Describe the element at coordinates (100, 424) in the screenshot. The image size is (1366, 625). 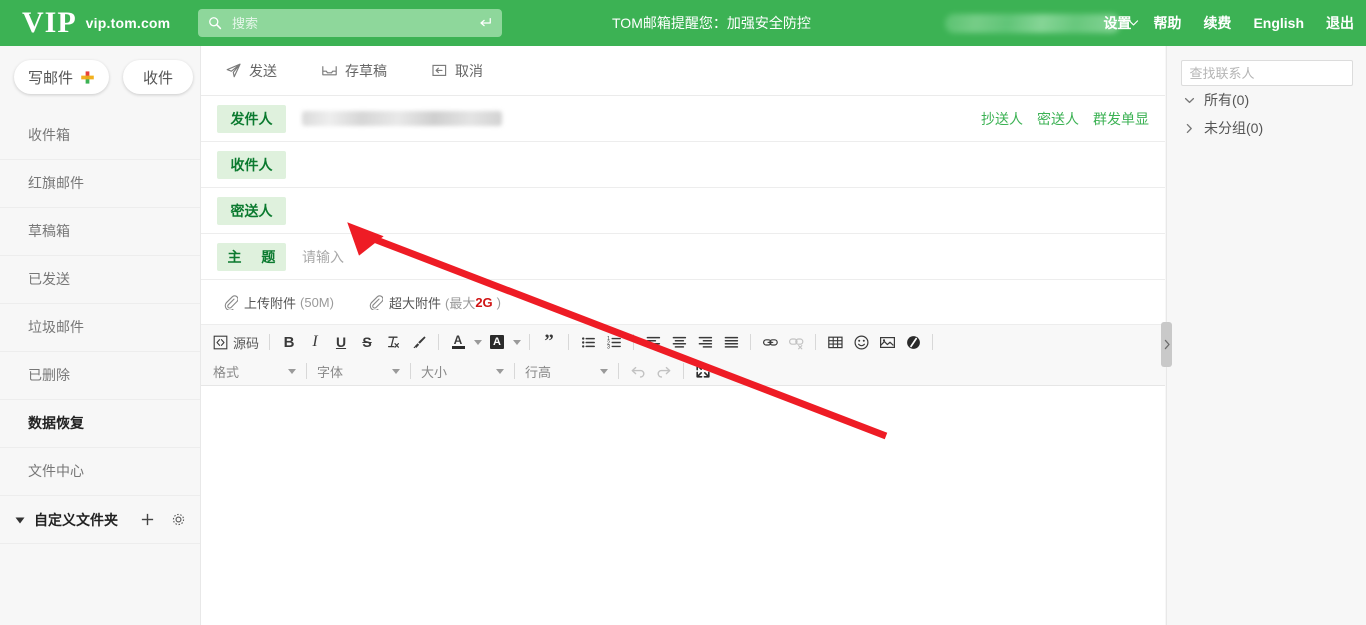
I see `sidebar-item-data-recovery: 数据恢复` at that location.